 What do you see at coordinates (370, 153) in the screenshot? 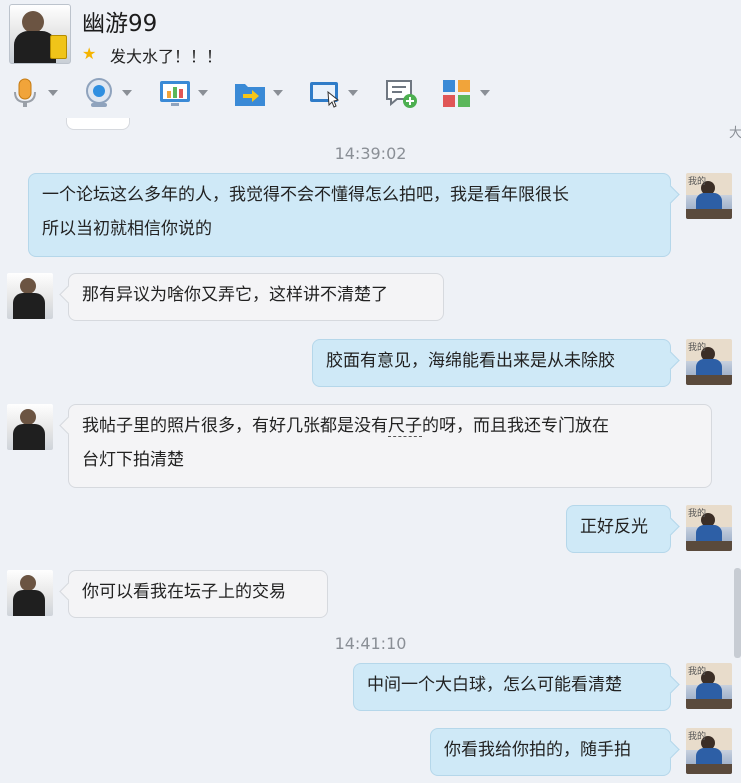
I see `timestamp: 14:39:02` at bounding box center [370, 153].